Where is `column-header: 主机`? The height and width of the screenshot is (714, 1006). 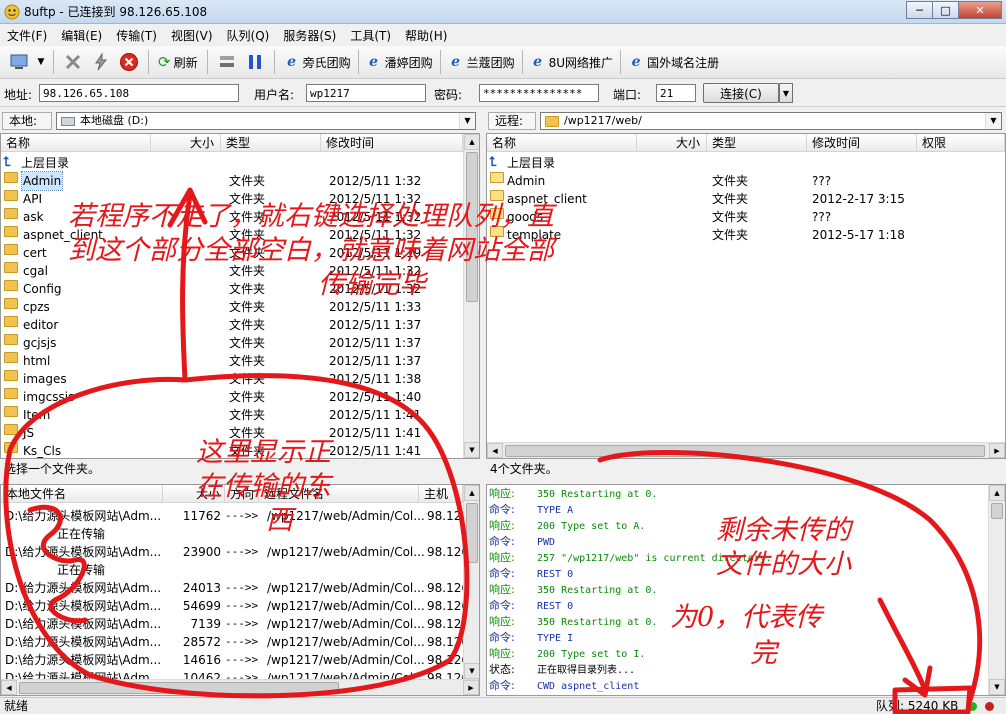 column-header: 主机 is located at coordinates (441, 493).